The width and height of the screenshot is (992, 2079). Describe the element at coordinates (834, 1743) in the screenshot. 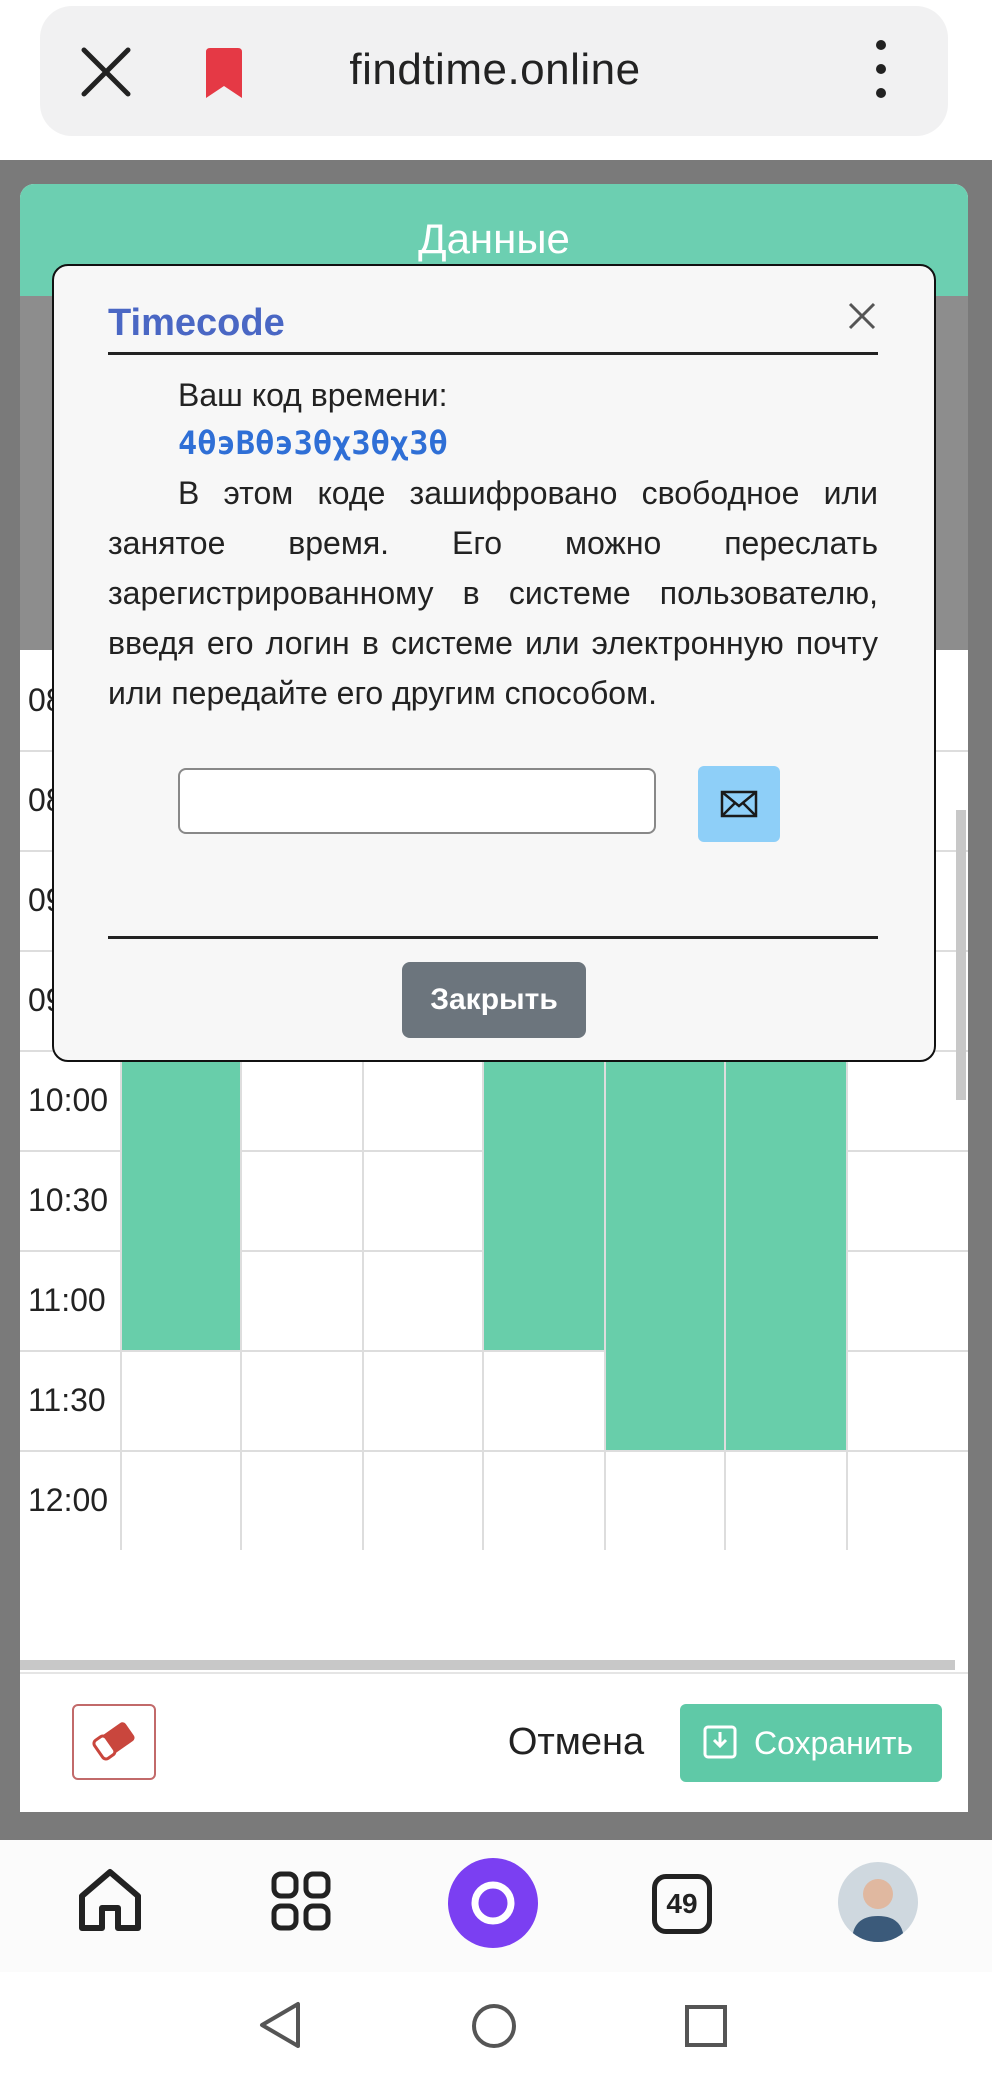

I see `save-label: Сохранить` at that location.